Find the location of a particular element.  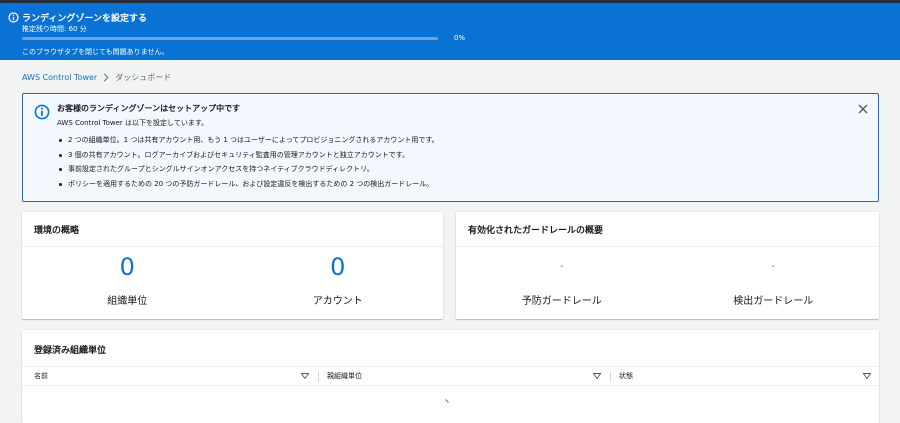

preventive-guardrails-label: 予防ガードレール is located at coordinates (561, 301).